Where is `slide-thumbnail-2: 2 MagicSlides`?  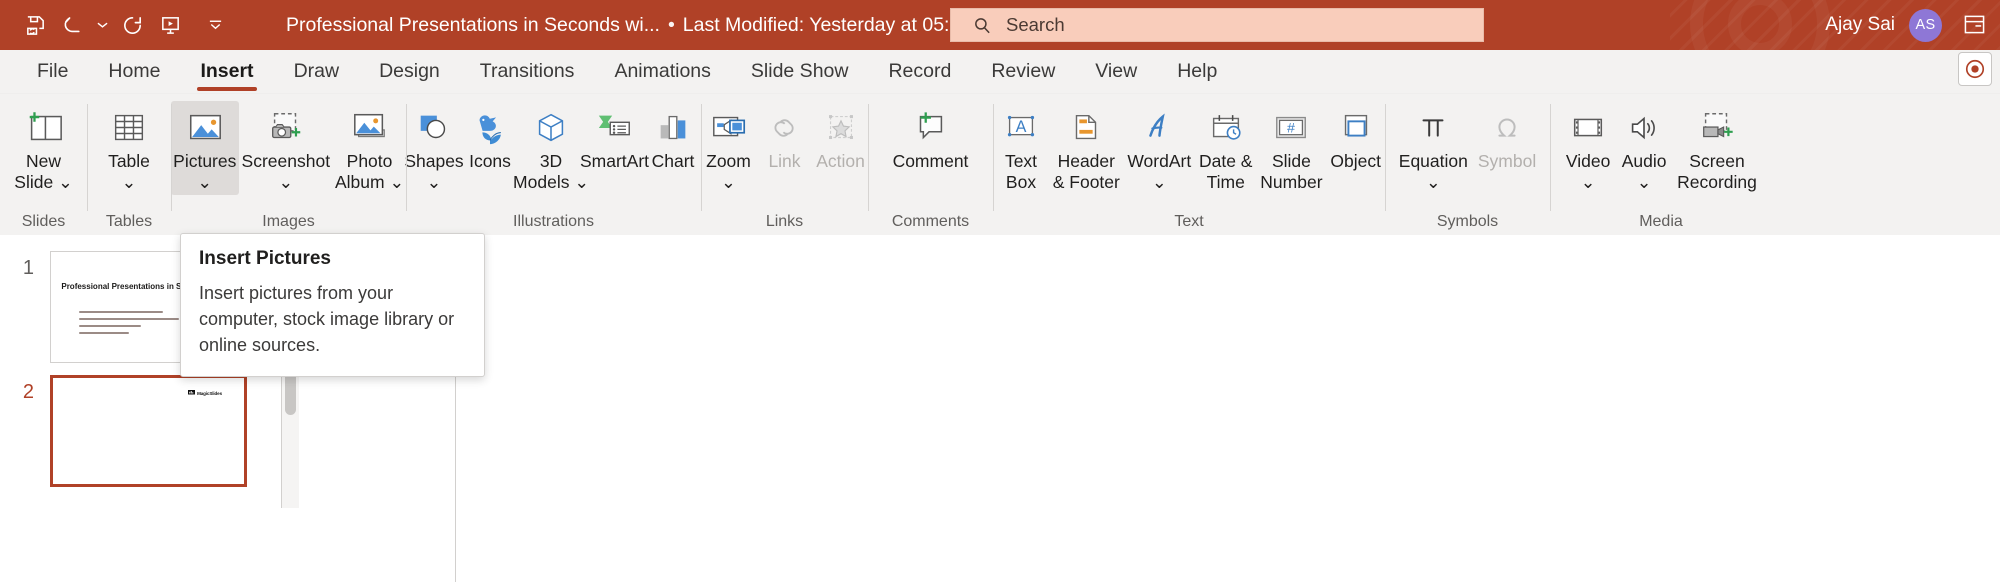
slide-thumbnail-2: 2 MagicSlides is located at coordinates (123, 431).